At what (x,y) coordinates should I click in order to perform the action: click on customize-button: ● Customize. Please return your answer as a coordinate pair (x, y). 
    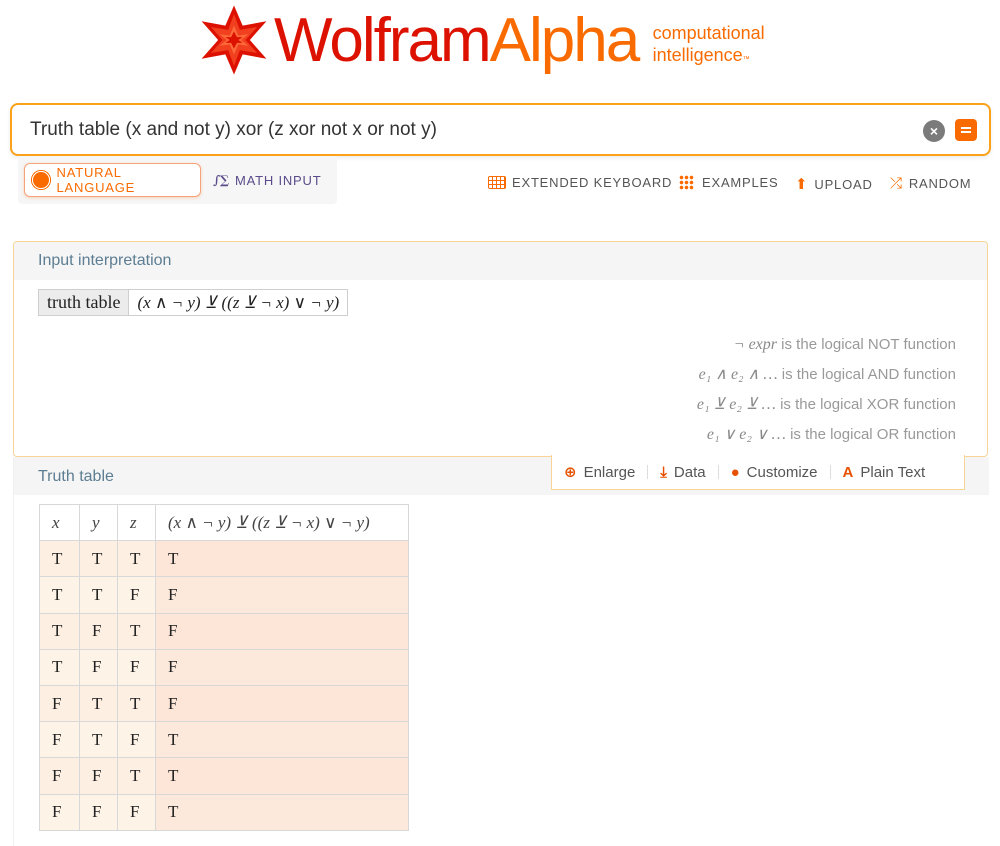
    Looking at the image, I should click on (774, 472).